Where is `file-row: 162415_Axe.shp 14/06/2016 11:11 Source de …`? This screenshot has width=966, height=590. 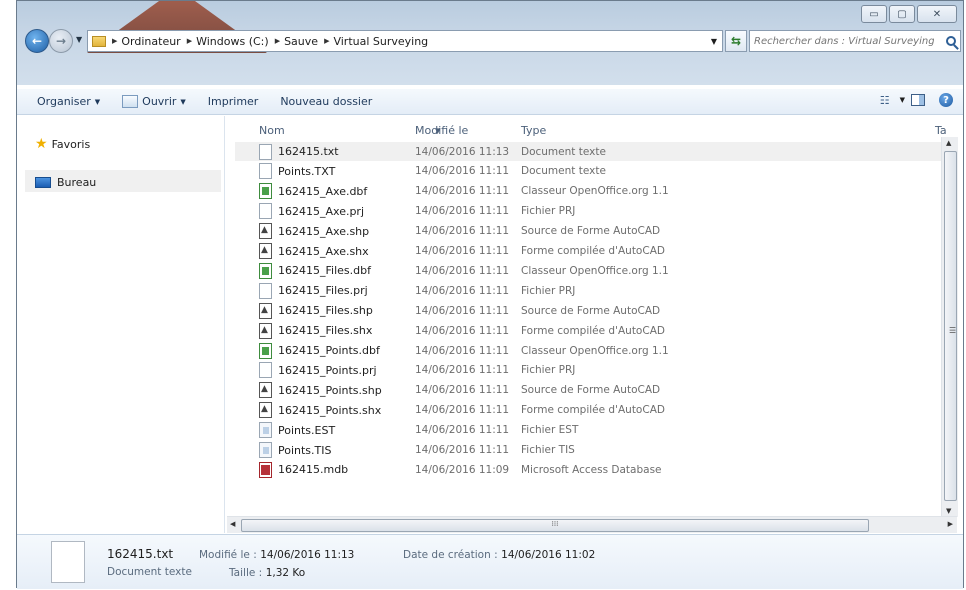
file-row: 162415_Axe.shp 14/06/2016 11:11 Source de … is located at coordinates (588, 231).